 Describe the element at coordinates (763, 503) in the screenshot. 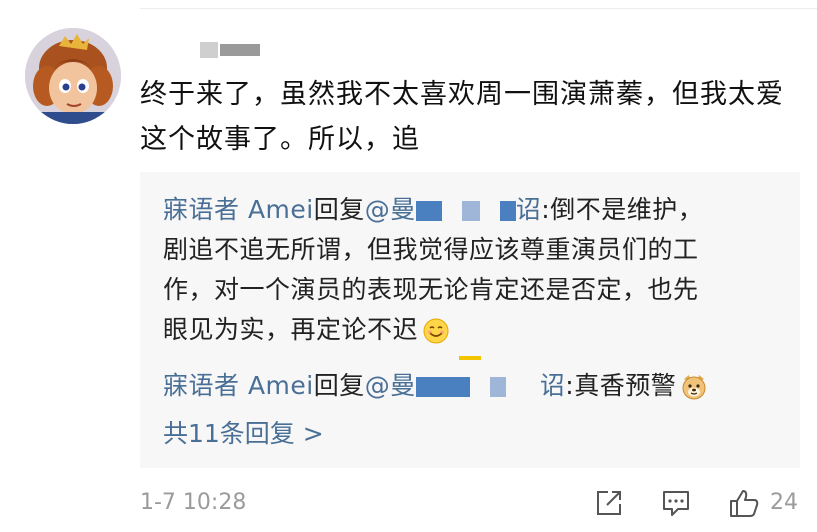

I see `like-button: 24` at that location.